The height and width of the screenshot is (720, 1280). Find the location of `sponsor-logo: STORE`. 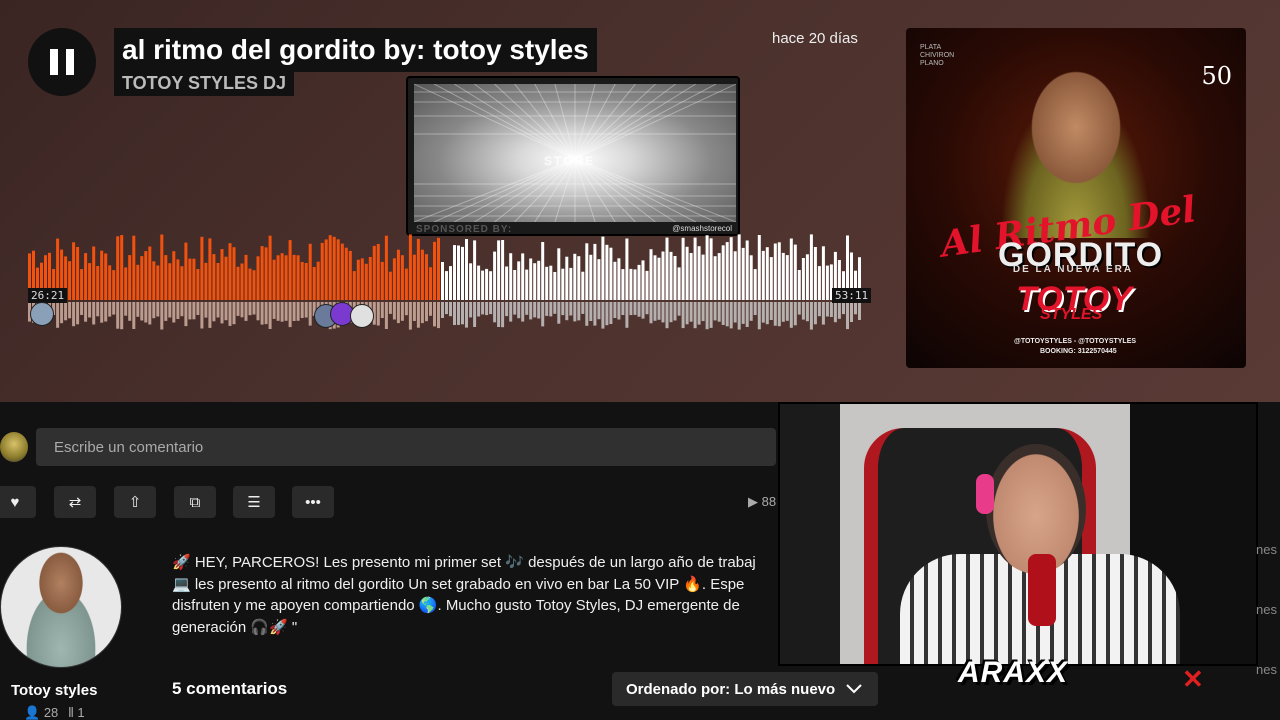

sponsor-logo: STORE is located at coordinates (570, 161).